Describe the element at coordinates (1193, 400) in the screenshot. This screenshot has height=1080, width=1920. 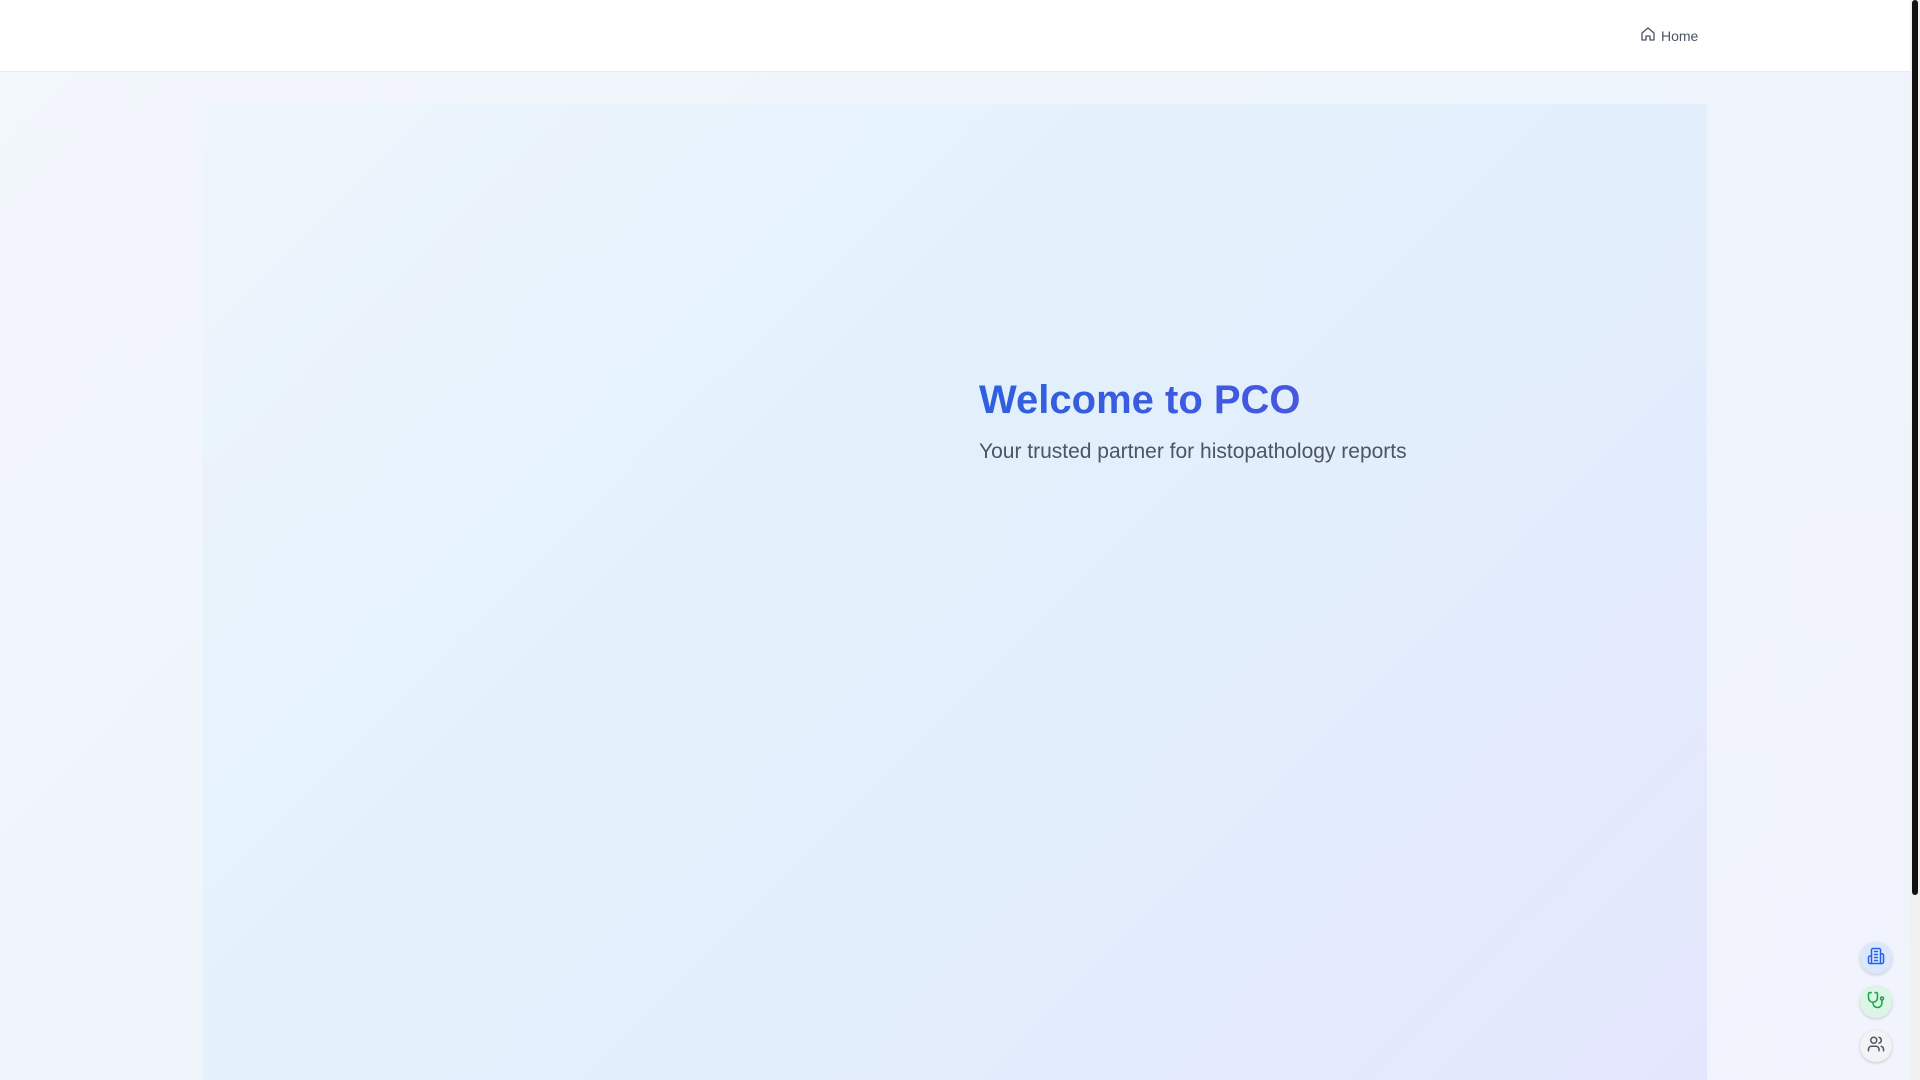
I see `hero-title: Welcome to PCO` at that location.